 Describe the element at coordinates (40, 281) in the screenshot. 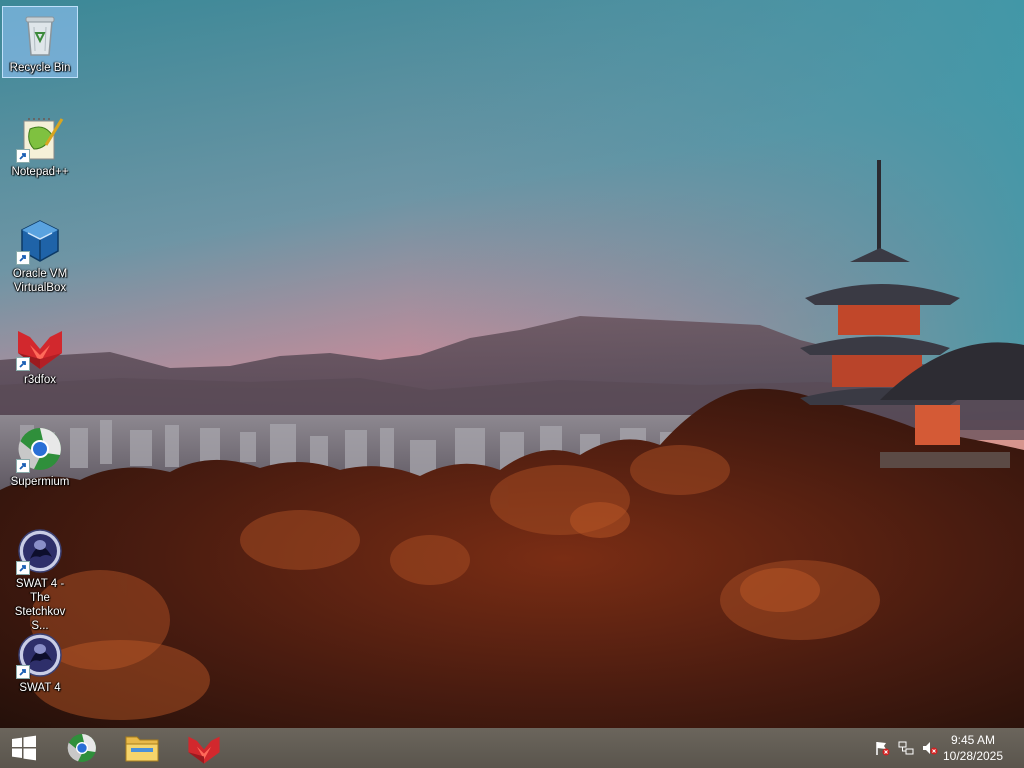

I see `desktop-icon-label: Oracle VM VirtualBox` at that location.